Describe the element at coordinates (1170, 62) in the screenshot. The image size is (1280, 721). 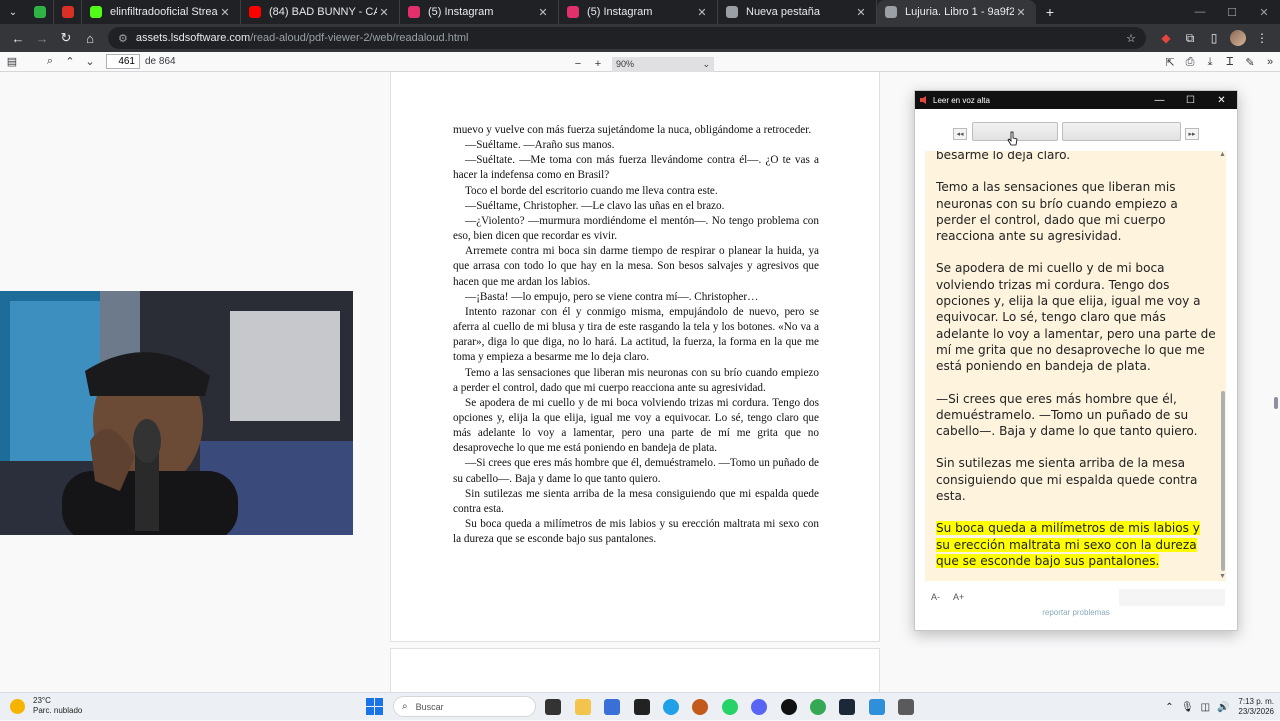
I see `open-file-icon: ⇱` at that location.